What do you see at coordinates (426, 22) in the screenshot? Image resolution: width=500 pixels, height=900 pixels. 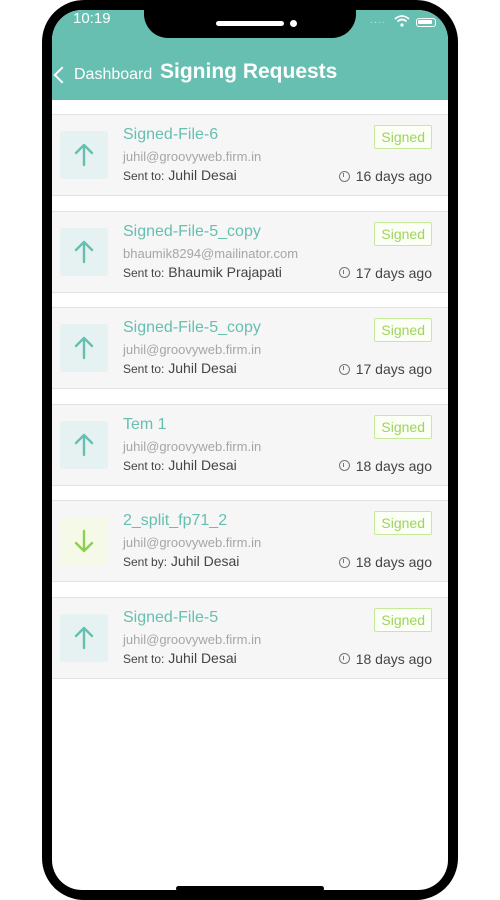 I see `battery-icon` at bounding box center [426, 22].